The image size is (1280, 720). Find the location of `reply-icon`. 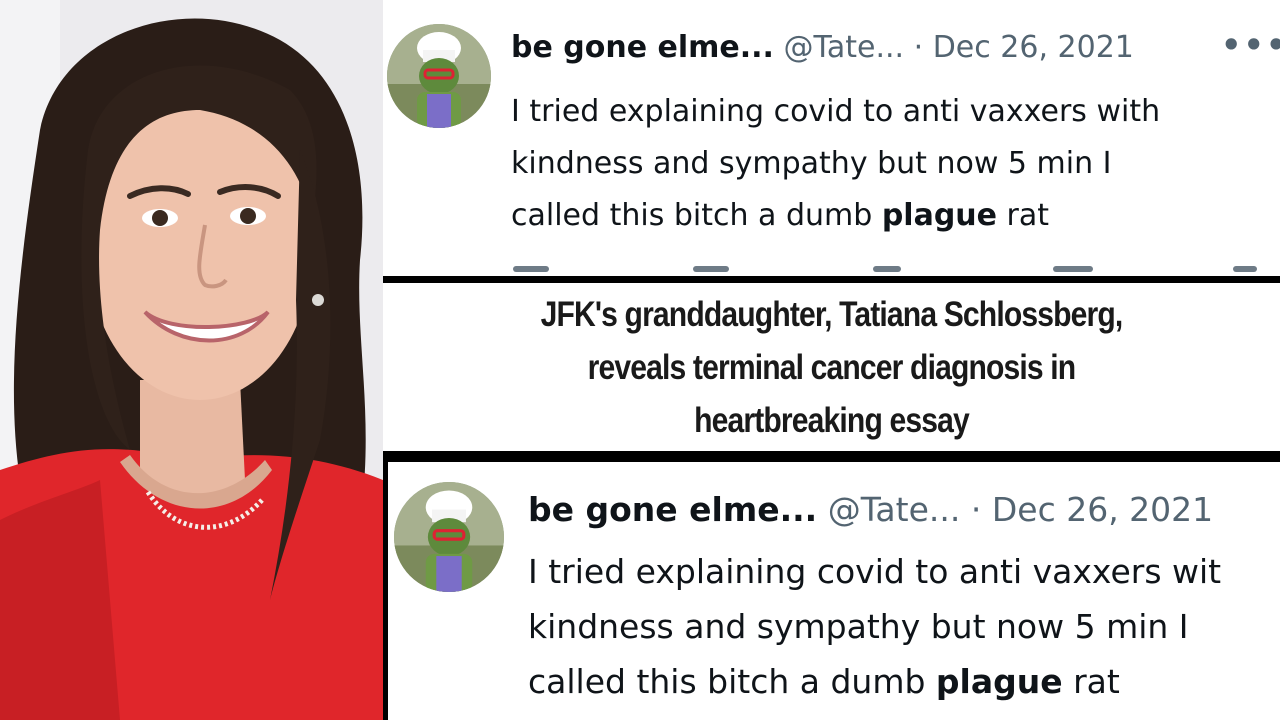

reply-icon is located at coordinates (531, 269).